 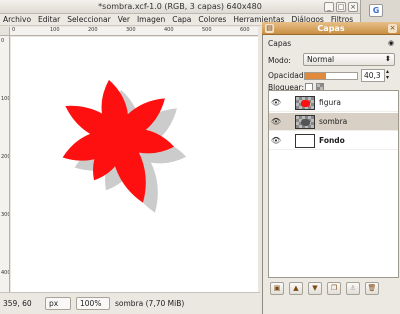 What do you see at coordinates (387, 58) in the screenshot?
I see `chevron-down-icon: ⬍` at bounding box center [387, 58].